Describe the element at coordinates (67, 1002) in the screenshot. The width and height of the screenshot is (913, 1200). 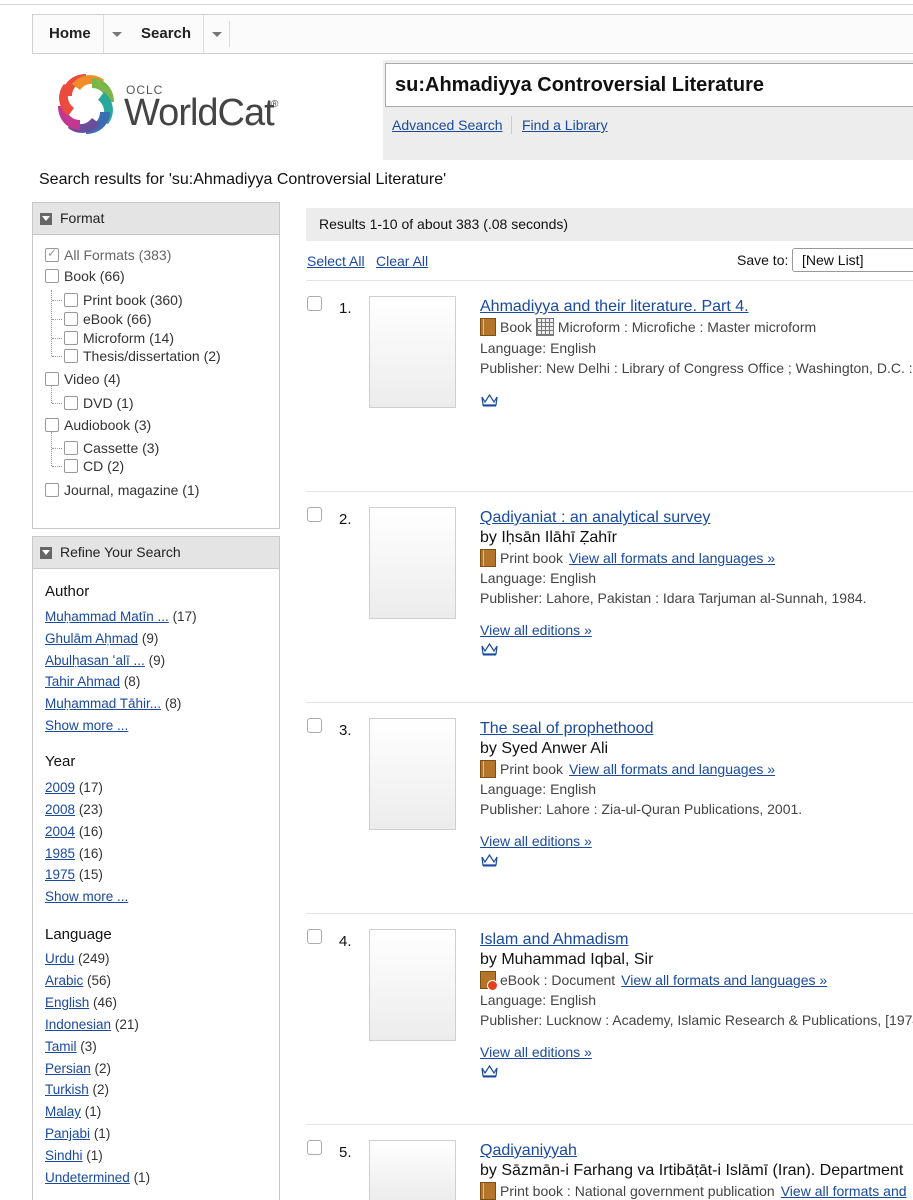
I see `language-link: English` at that location.